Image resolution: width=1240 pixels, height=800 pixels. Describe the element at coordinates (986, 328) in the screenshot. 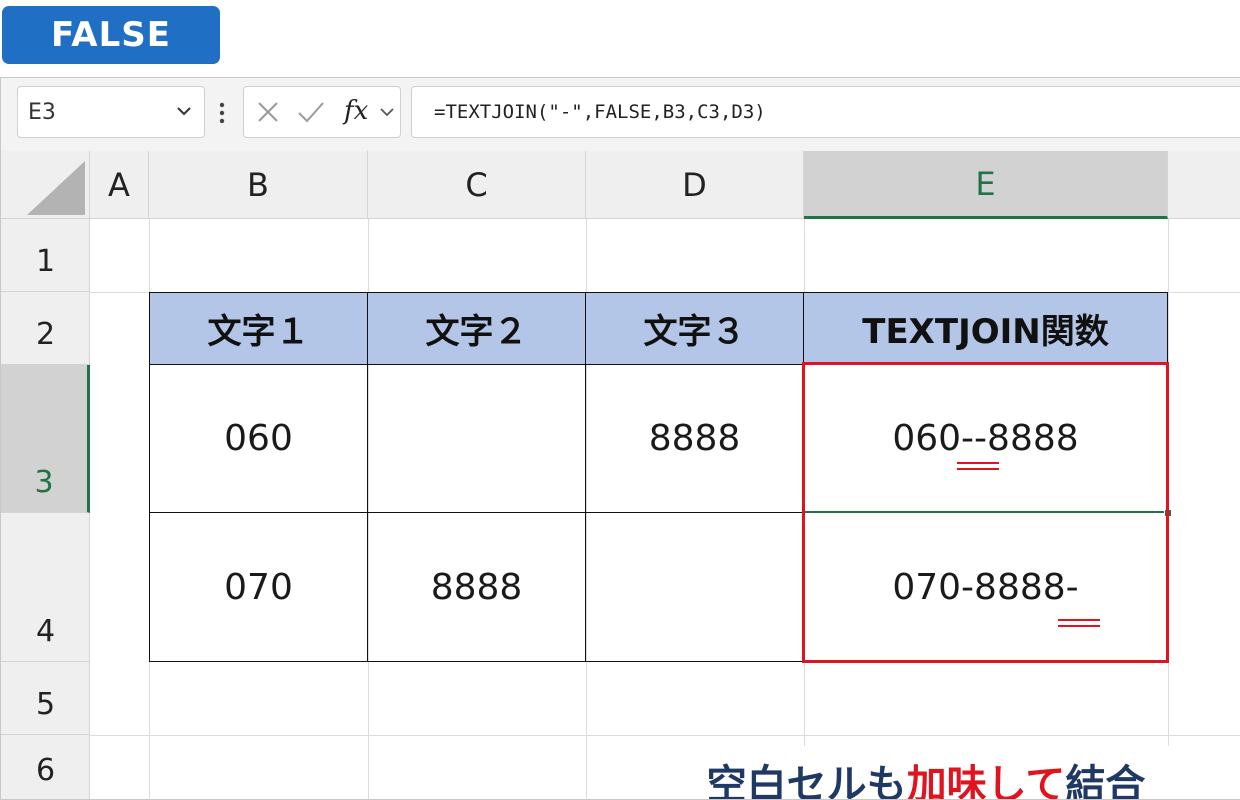

I see `table-header-cell: TEXTJOIN関数` at that location.